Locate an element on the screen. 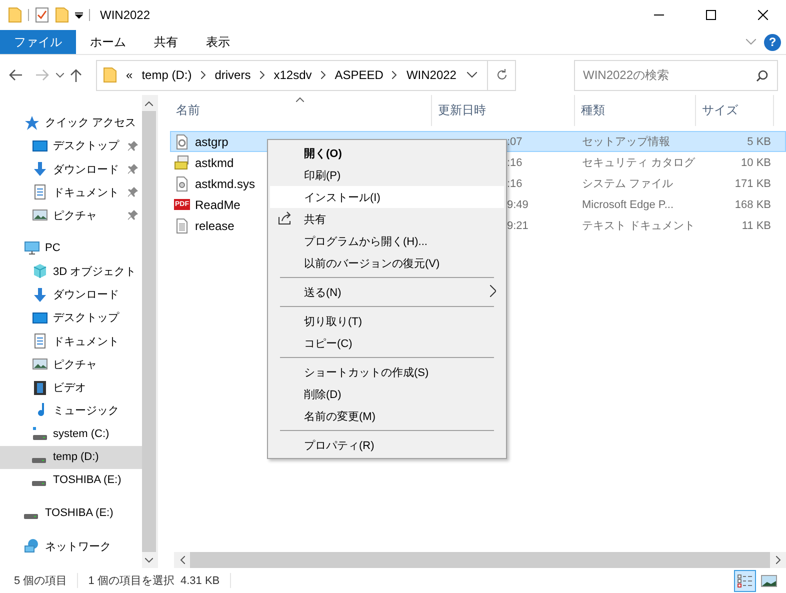 The height and width of the screenshot is (593, 786). sidebar-label: ネットワーク is located at coordinates (78, 547).